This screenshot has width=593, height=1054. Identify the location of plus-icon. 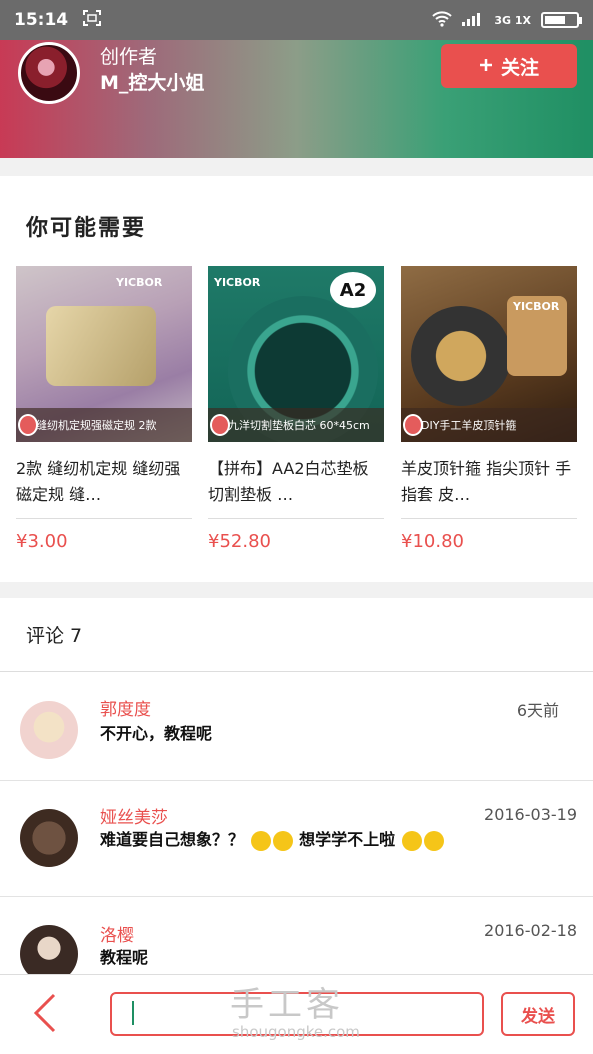
(486, 66).